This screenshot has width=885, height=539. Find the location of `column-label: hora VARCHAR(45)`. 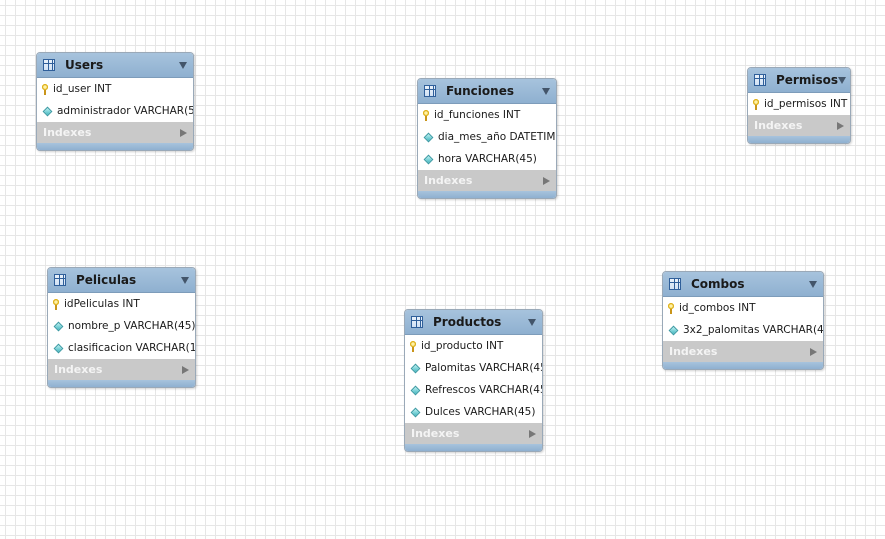

column-label: hora VARCHAR(45) is located at coordinates (487, 159).